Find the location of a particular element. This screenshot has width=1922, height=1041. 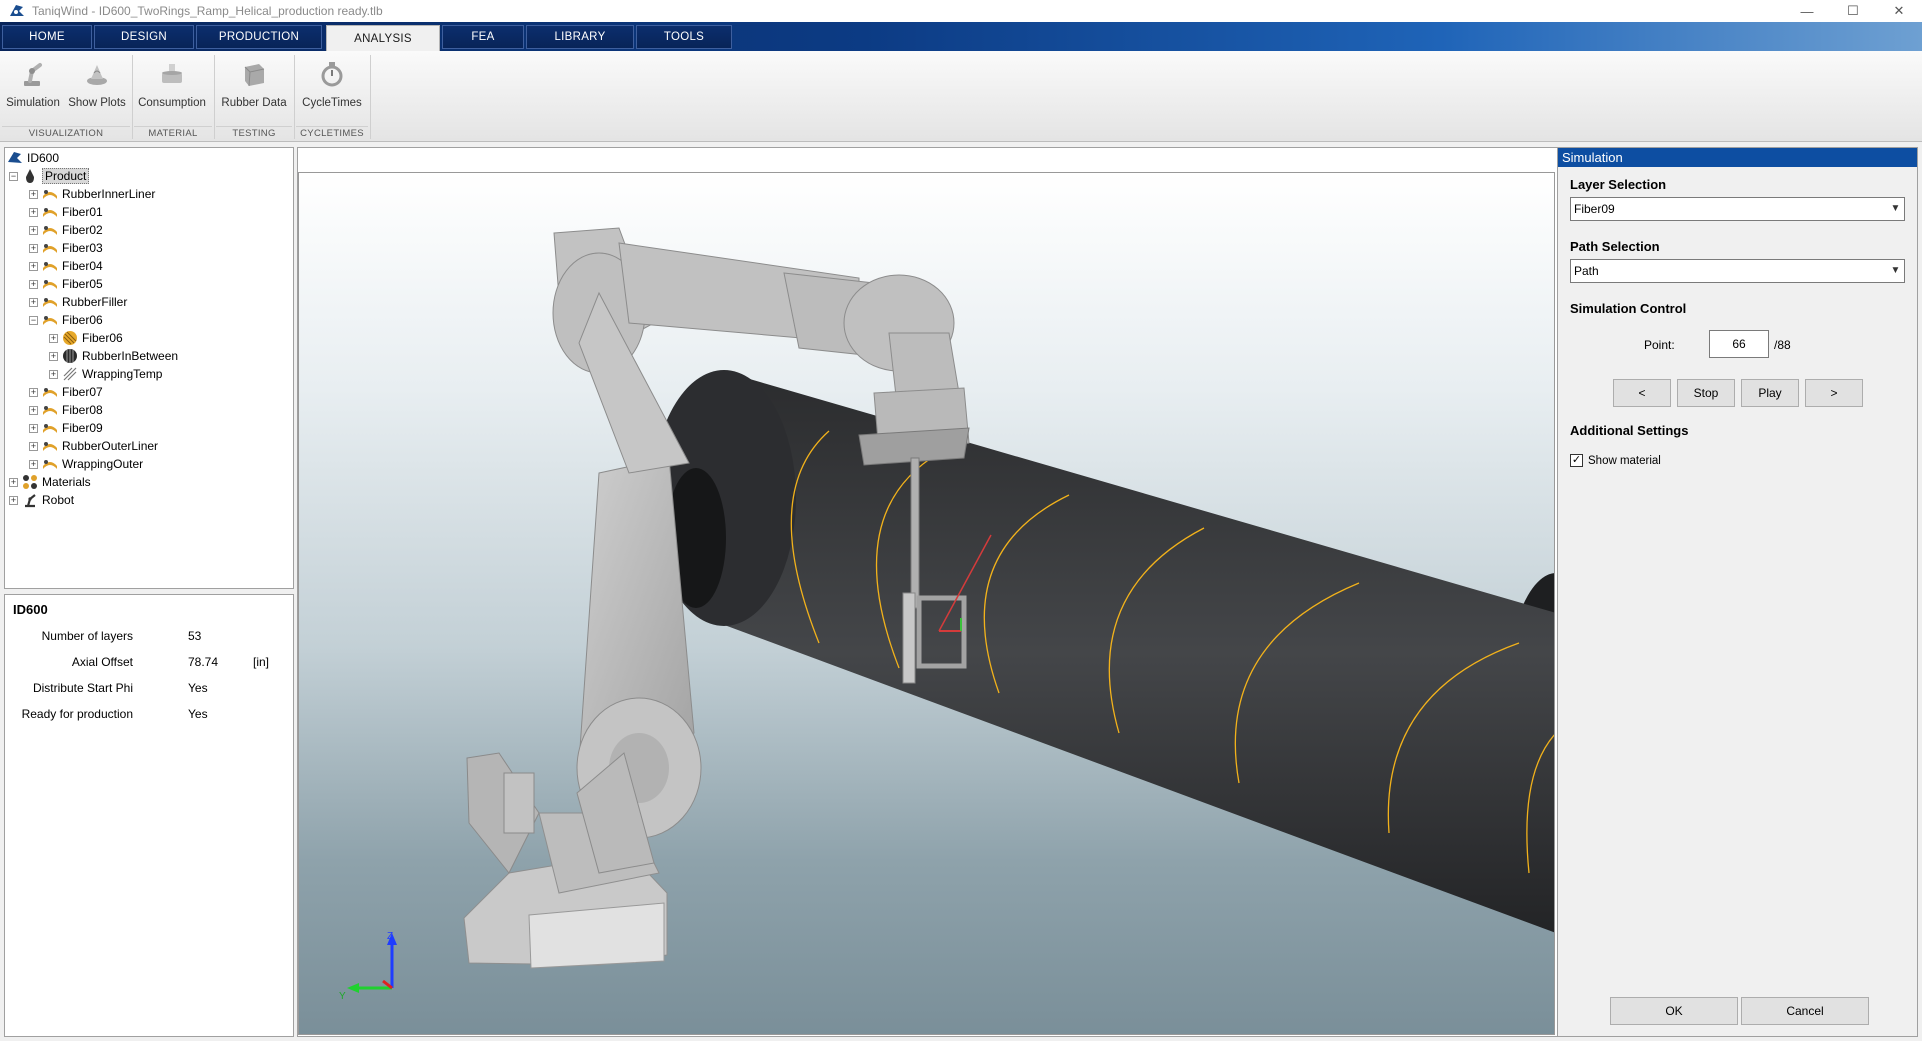

tab-analysis: ANALYSIS is located at coordinates (383, 38).